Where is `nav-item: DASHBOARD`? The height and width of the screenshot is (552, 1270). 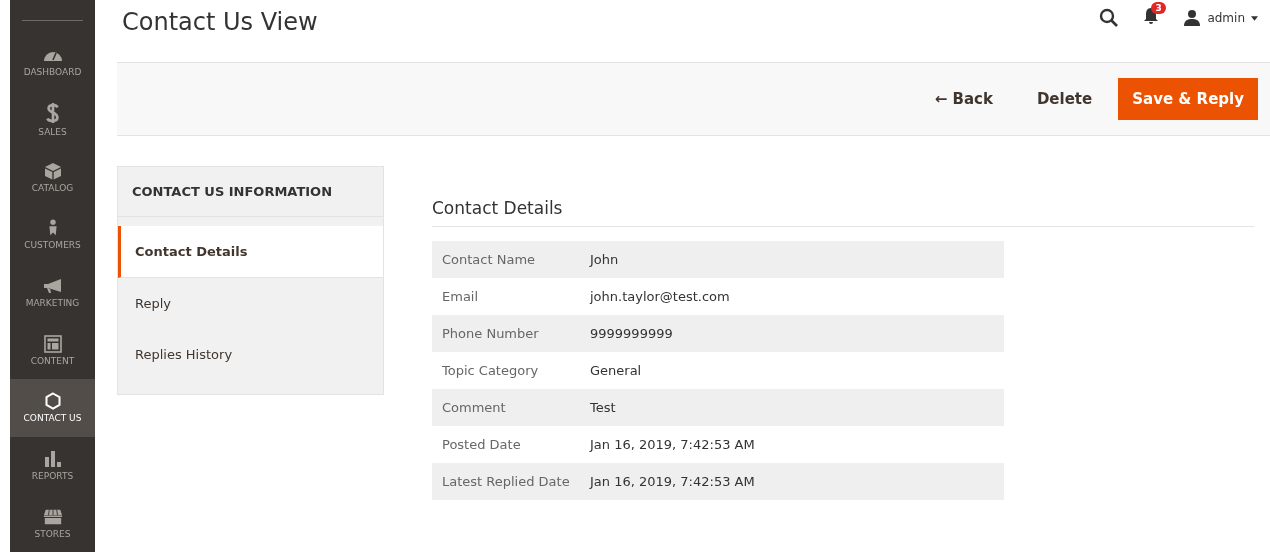 nav-item: DASHBOARD is located at coordinates (52, 62).